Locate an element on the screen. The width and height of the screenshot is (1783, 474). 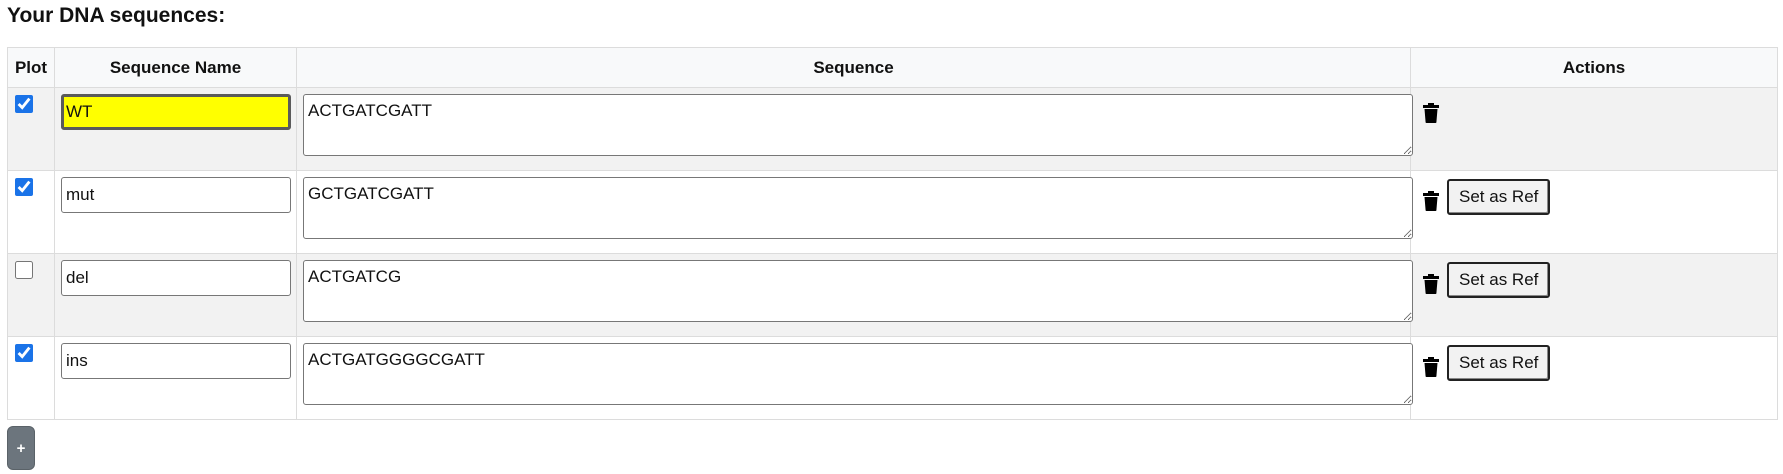
table-header-row: Plot Sequence Name Sequence Actions is located at coordinates (892, 67).